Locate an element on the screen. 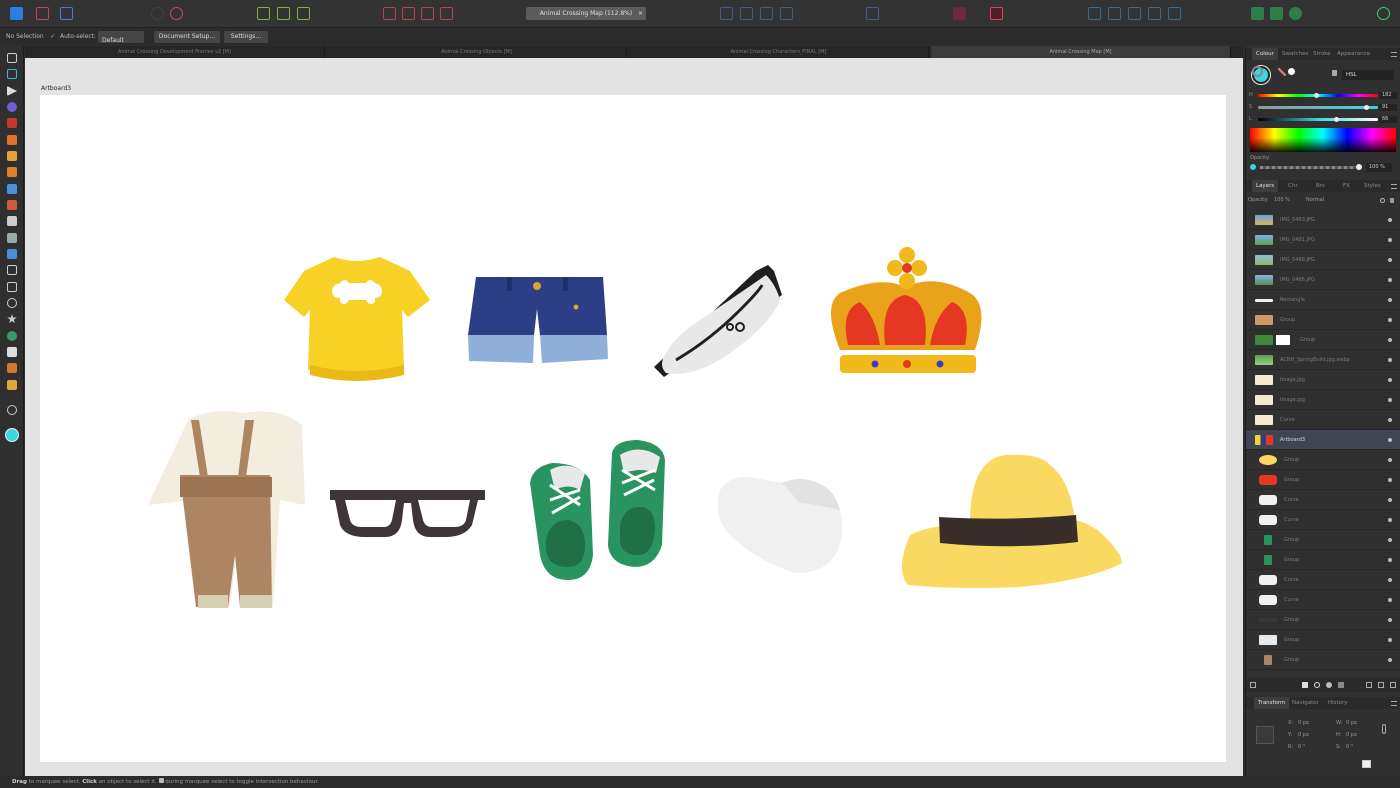  panel-menu-icon is located at coordinates (1394, 54).